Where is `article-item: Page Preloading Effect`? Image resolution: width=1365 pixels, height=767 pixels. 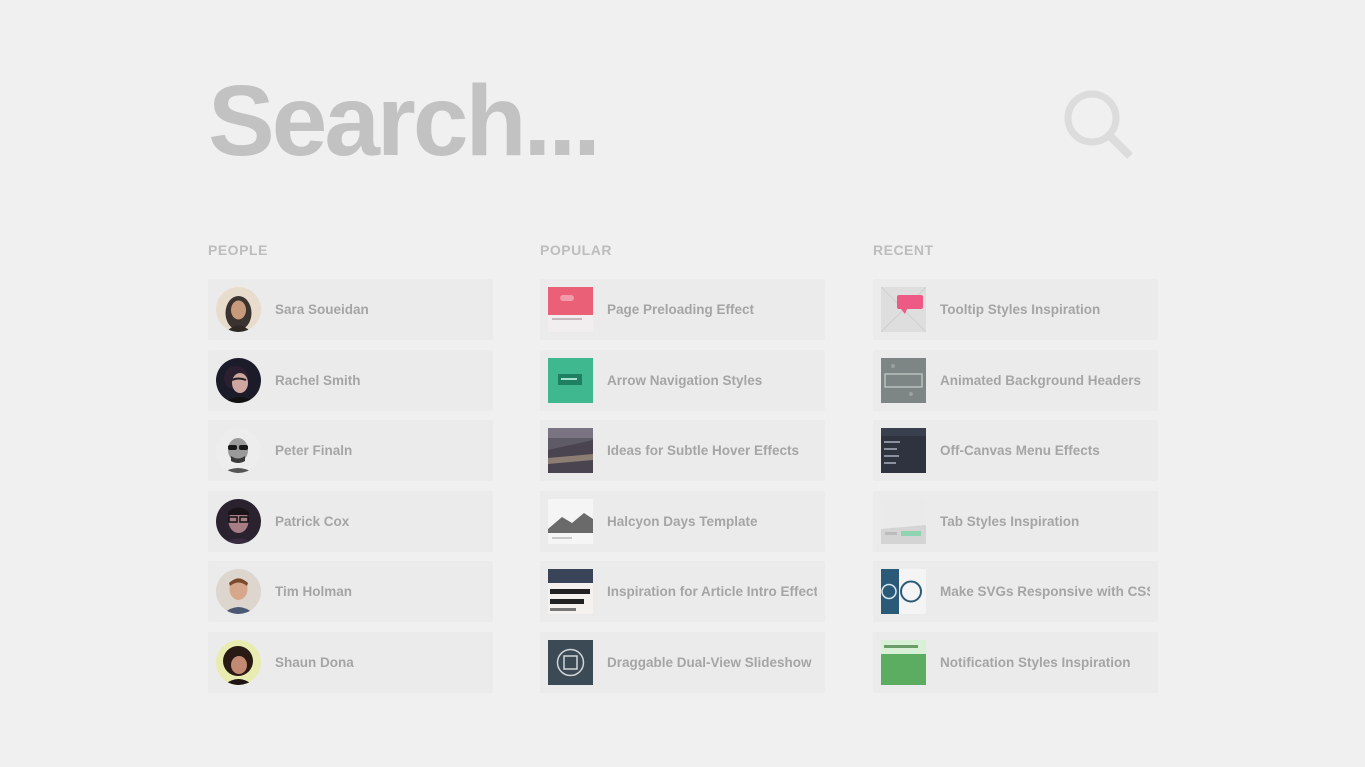
article-item: Page Preloading Effect is located at coordinates (682, 309).